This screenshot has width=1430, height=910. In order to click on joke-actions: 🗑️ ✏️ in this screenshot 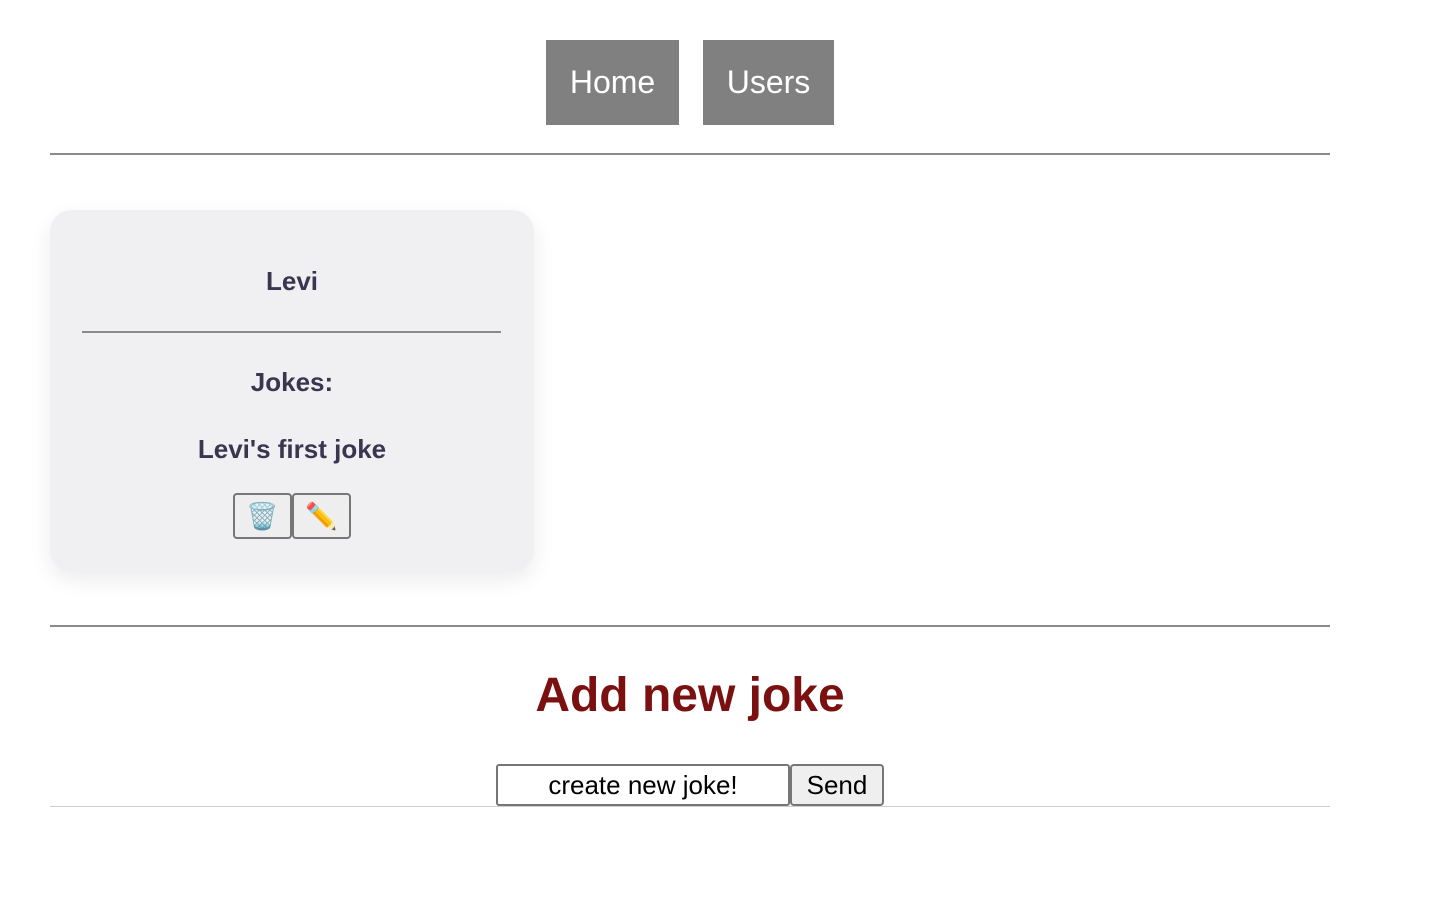, I will do `click(292, 516)`.